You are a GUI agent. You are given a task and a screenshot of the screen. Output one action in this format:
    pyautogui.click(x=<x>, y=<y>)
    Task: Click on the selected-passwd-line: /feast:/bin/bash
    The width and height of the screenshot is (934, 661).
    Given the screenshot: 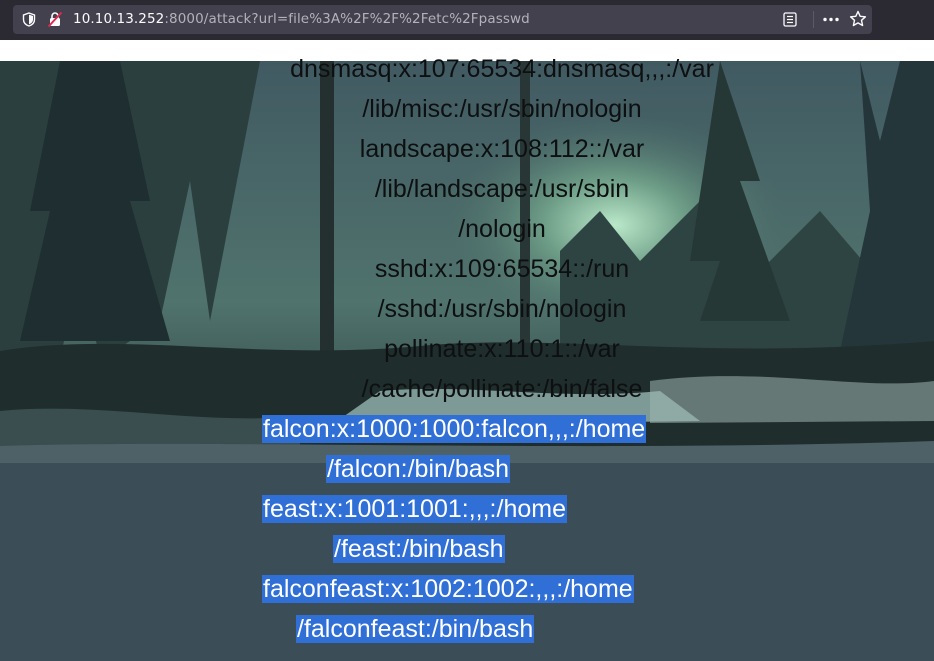 What is the action you would take?
    pyautogui.click(x=419, y=549)
    